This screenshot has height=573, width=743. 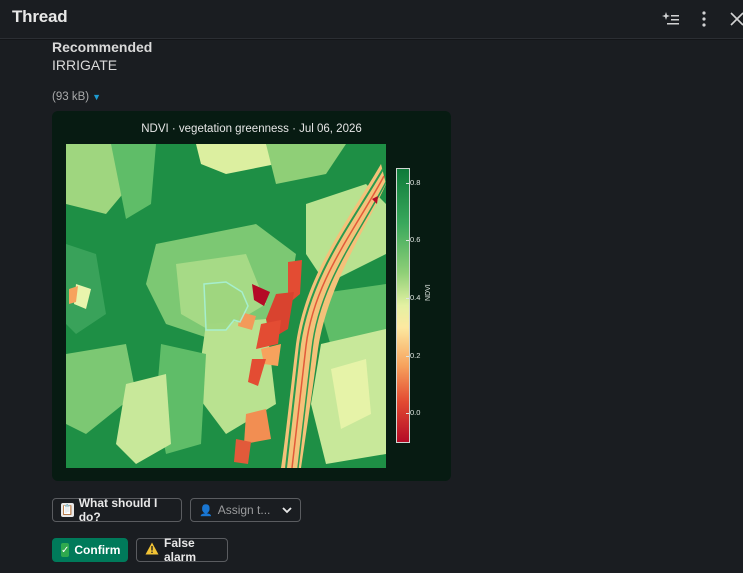 What do you see at coordinates (428, 292) in the screenshot?
I see `colorbar-label: NDVI` at bounding box center [428, 292].